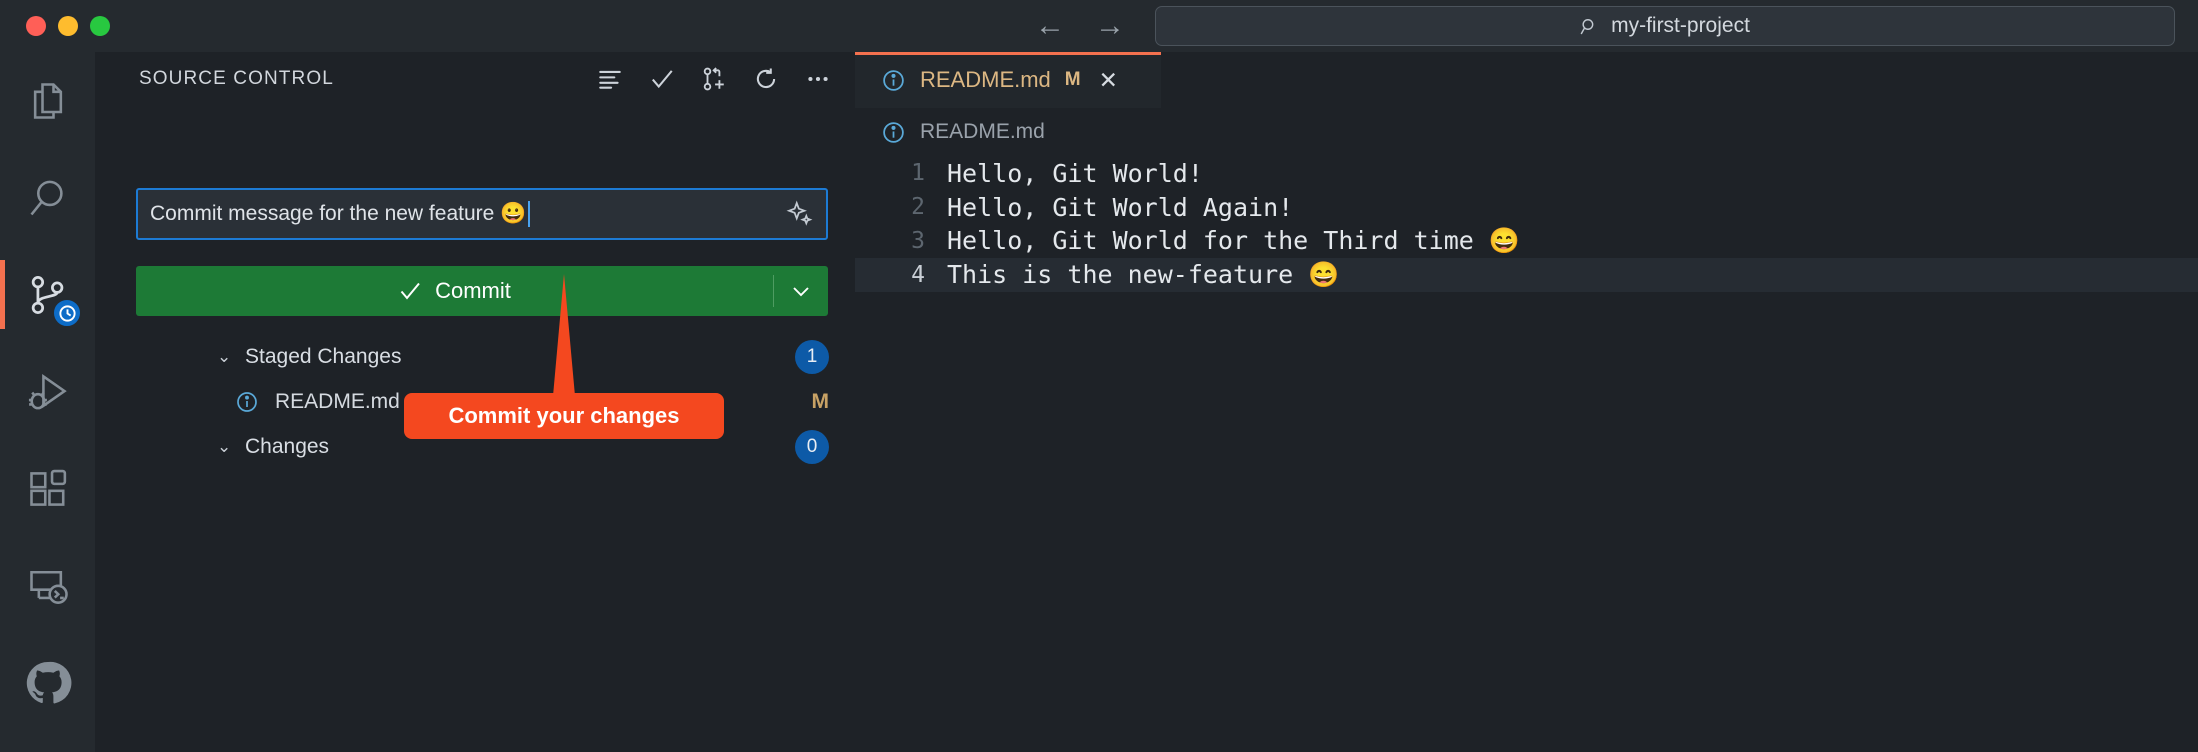 Image resolution: width=2198 pixels, height=752 pixels. I want to click on source-control-badge, so click(67, 313).